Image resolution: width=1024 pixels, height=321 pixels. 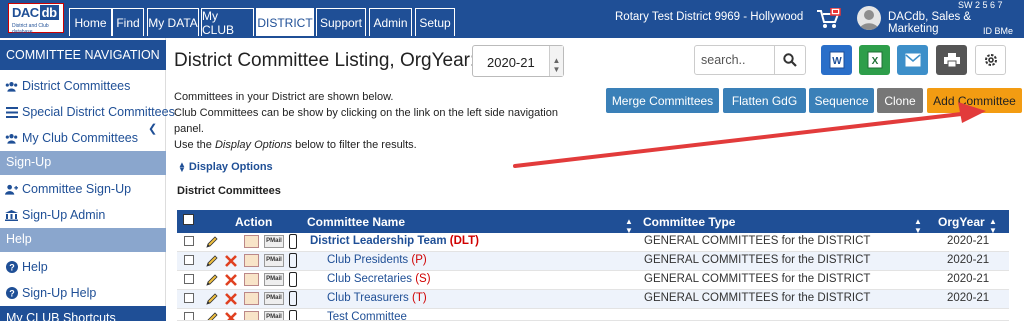 What do you see at coordinates (390, 22) in the screenshot?
I see `nav-tab-admin: Admin` at bounding box center [390, 22].